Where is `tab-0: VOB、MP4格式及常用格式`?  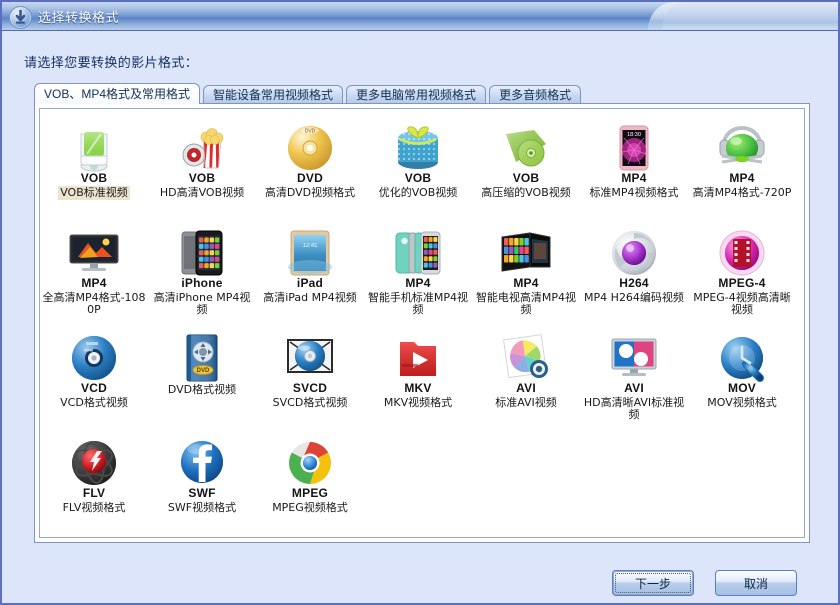 tab-0: VOB、MP4格式及常用格式 is located at coordinates (117, 93).